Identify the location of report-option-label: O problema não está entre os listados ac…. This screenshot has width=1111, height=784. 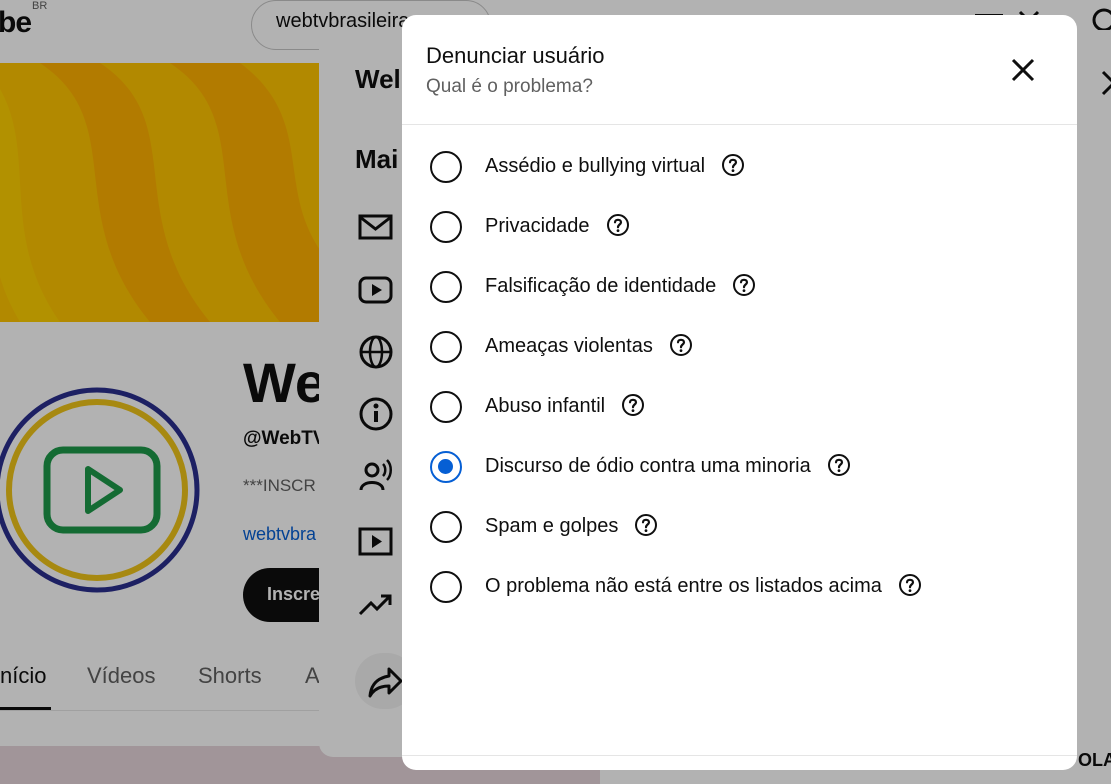
(703, 585).